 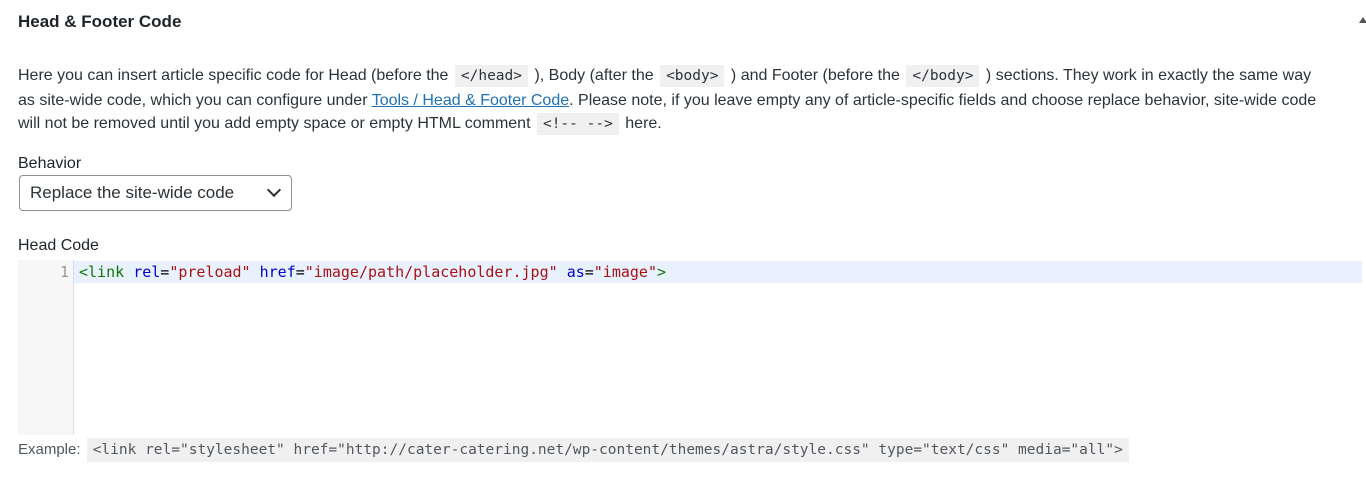 What do you see at coordinates (277, 272) in the screenshot?
I see `token: href` at bounding box center [277, 272].